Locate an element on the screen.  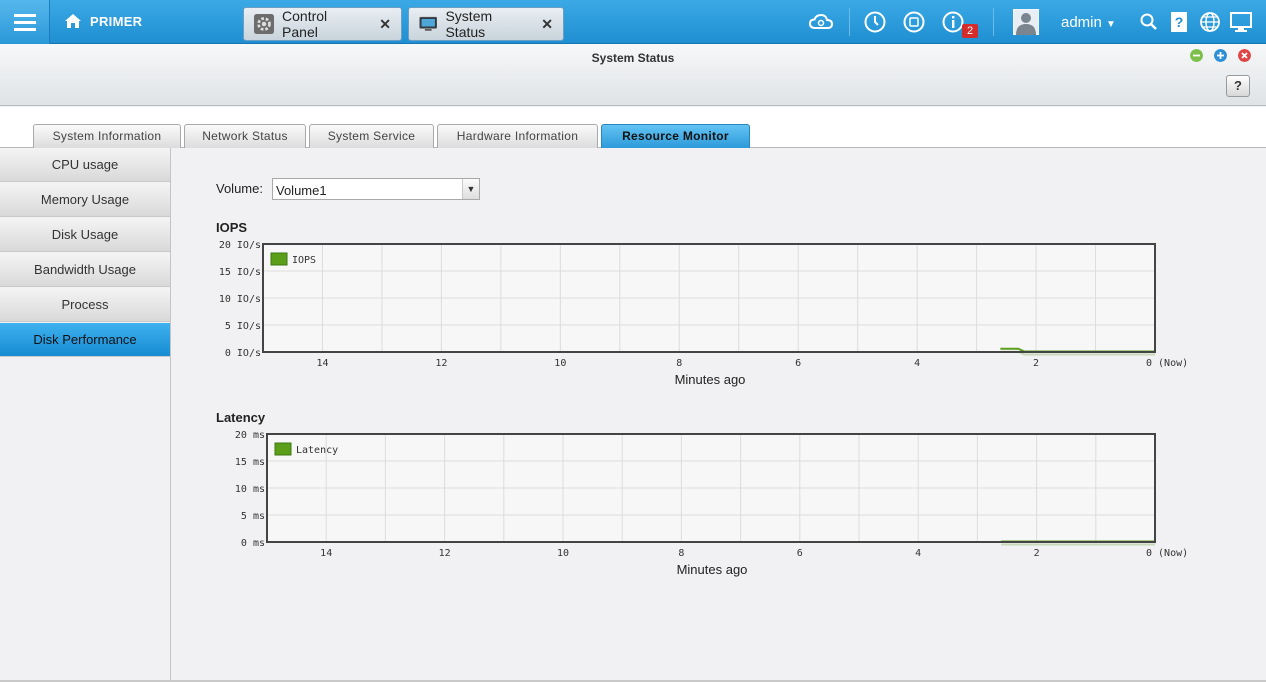
iops-y-tick-label: 0 IO/s is located at coordinates (243, 353).